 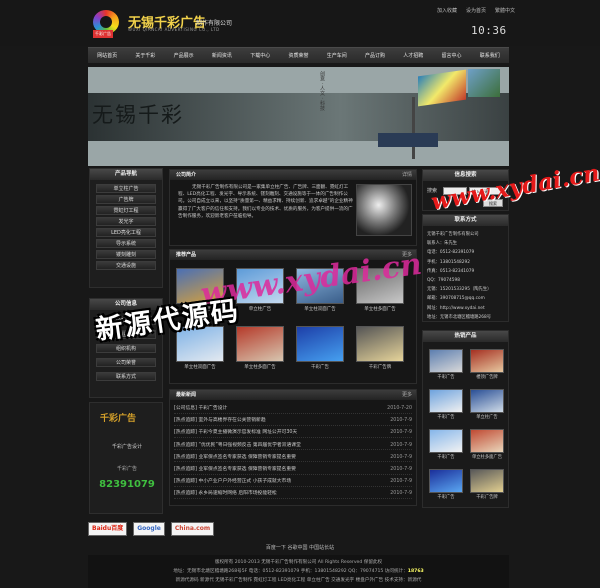 What do you see at coordinates (186, 175) in the screenshot?
I see `about-title: 公司简介` at bounding box center [186, 175].